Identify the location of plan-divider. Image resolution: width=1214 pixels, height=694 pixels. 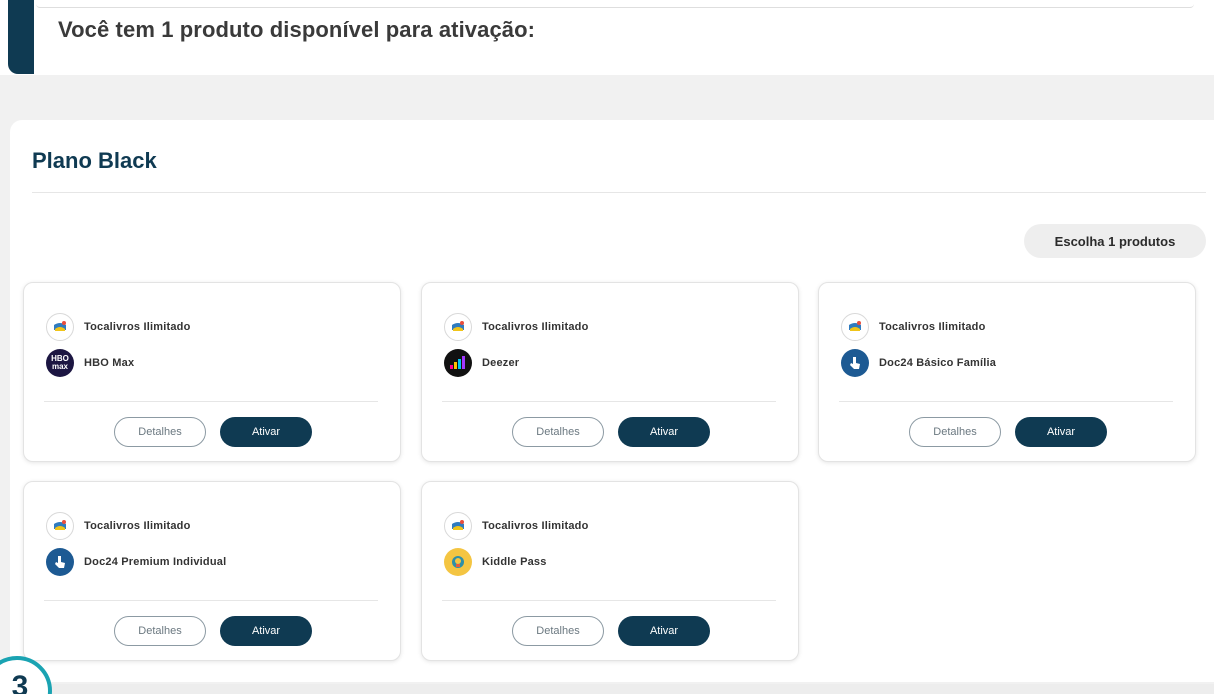
(619, 192).